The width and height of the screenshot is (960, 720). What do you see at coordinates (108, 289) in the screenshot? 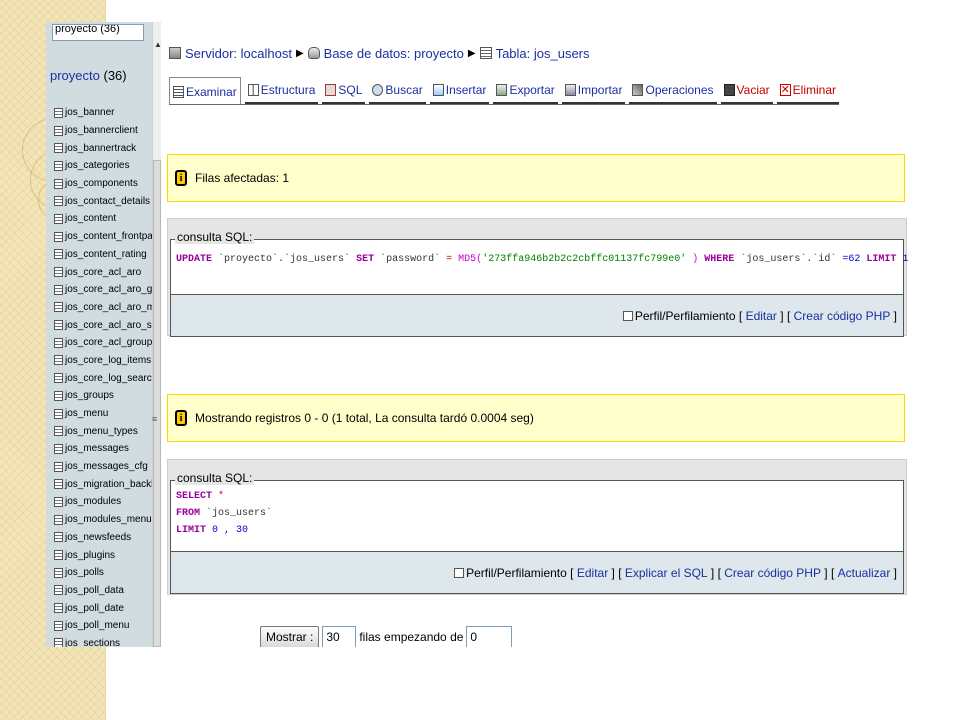
I see `table-name: jos_core_acl_aro_groups` at bounding box center [108, 289].